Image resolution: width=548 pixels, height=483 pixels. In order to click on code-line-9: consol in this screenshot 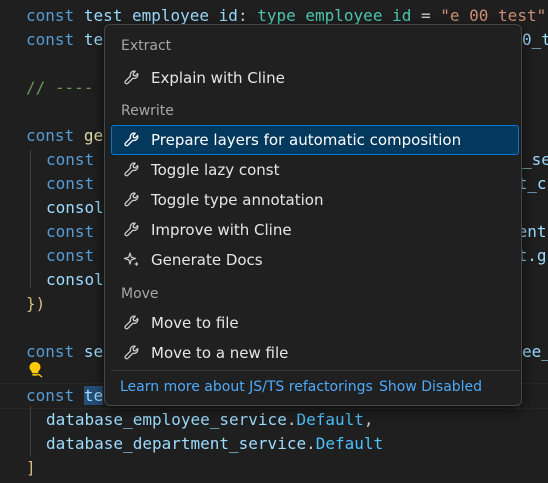, I will do `click(75, 208)`.